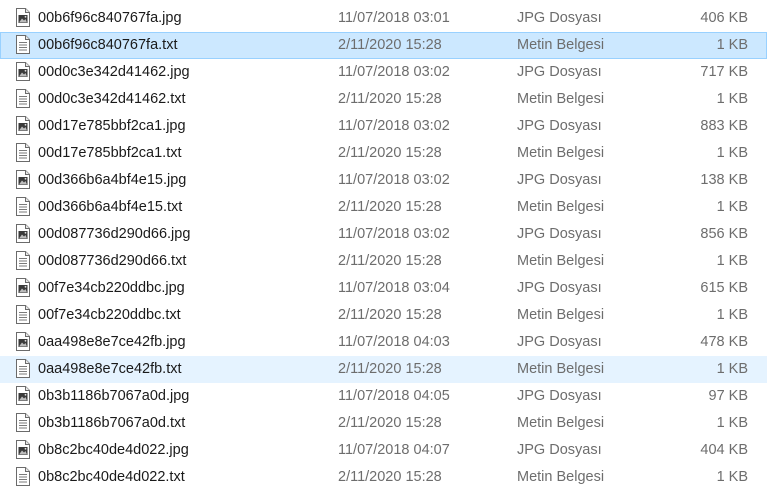 The image size is (767, 493). Describe the element at coordinates (394, 396) in the screenshot. I see `file-date-modified: 11/07/2018 04:05` at that location.